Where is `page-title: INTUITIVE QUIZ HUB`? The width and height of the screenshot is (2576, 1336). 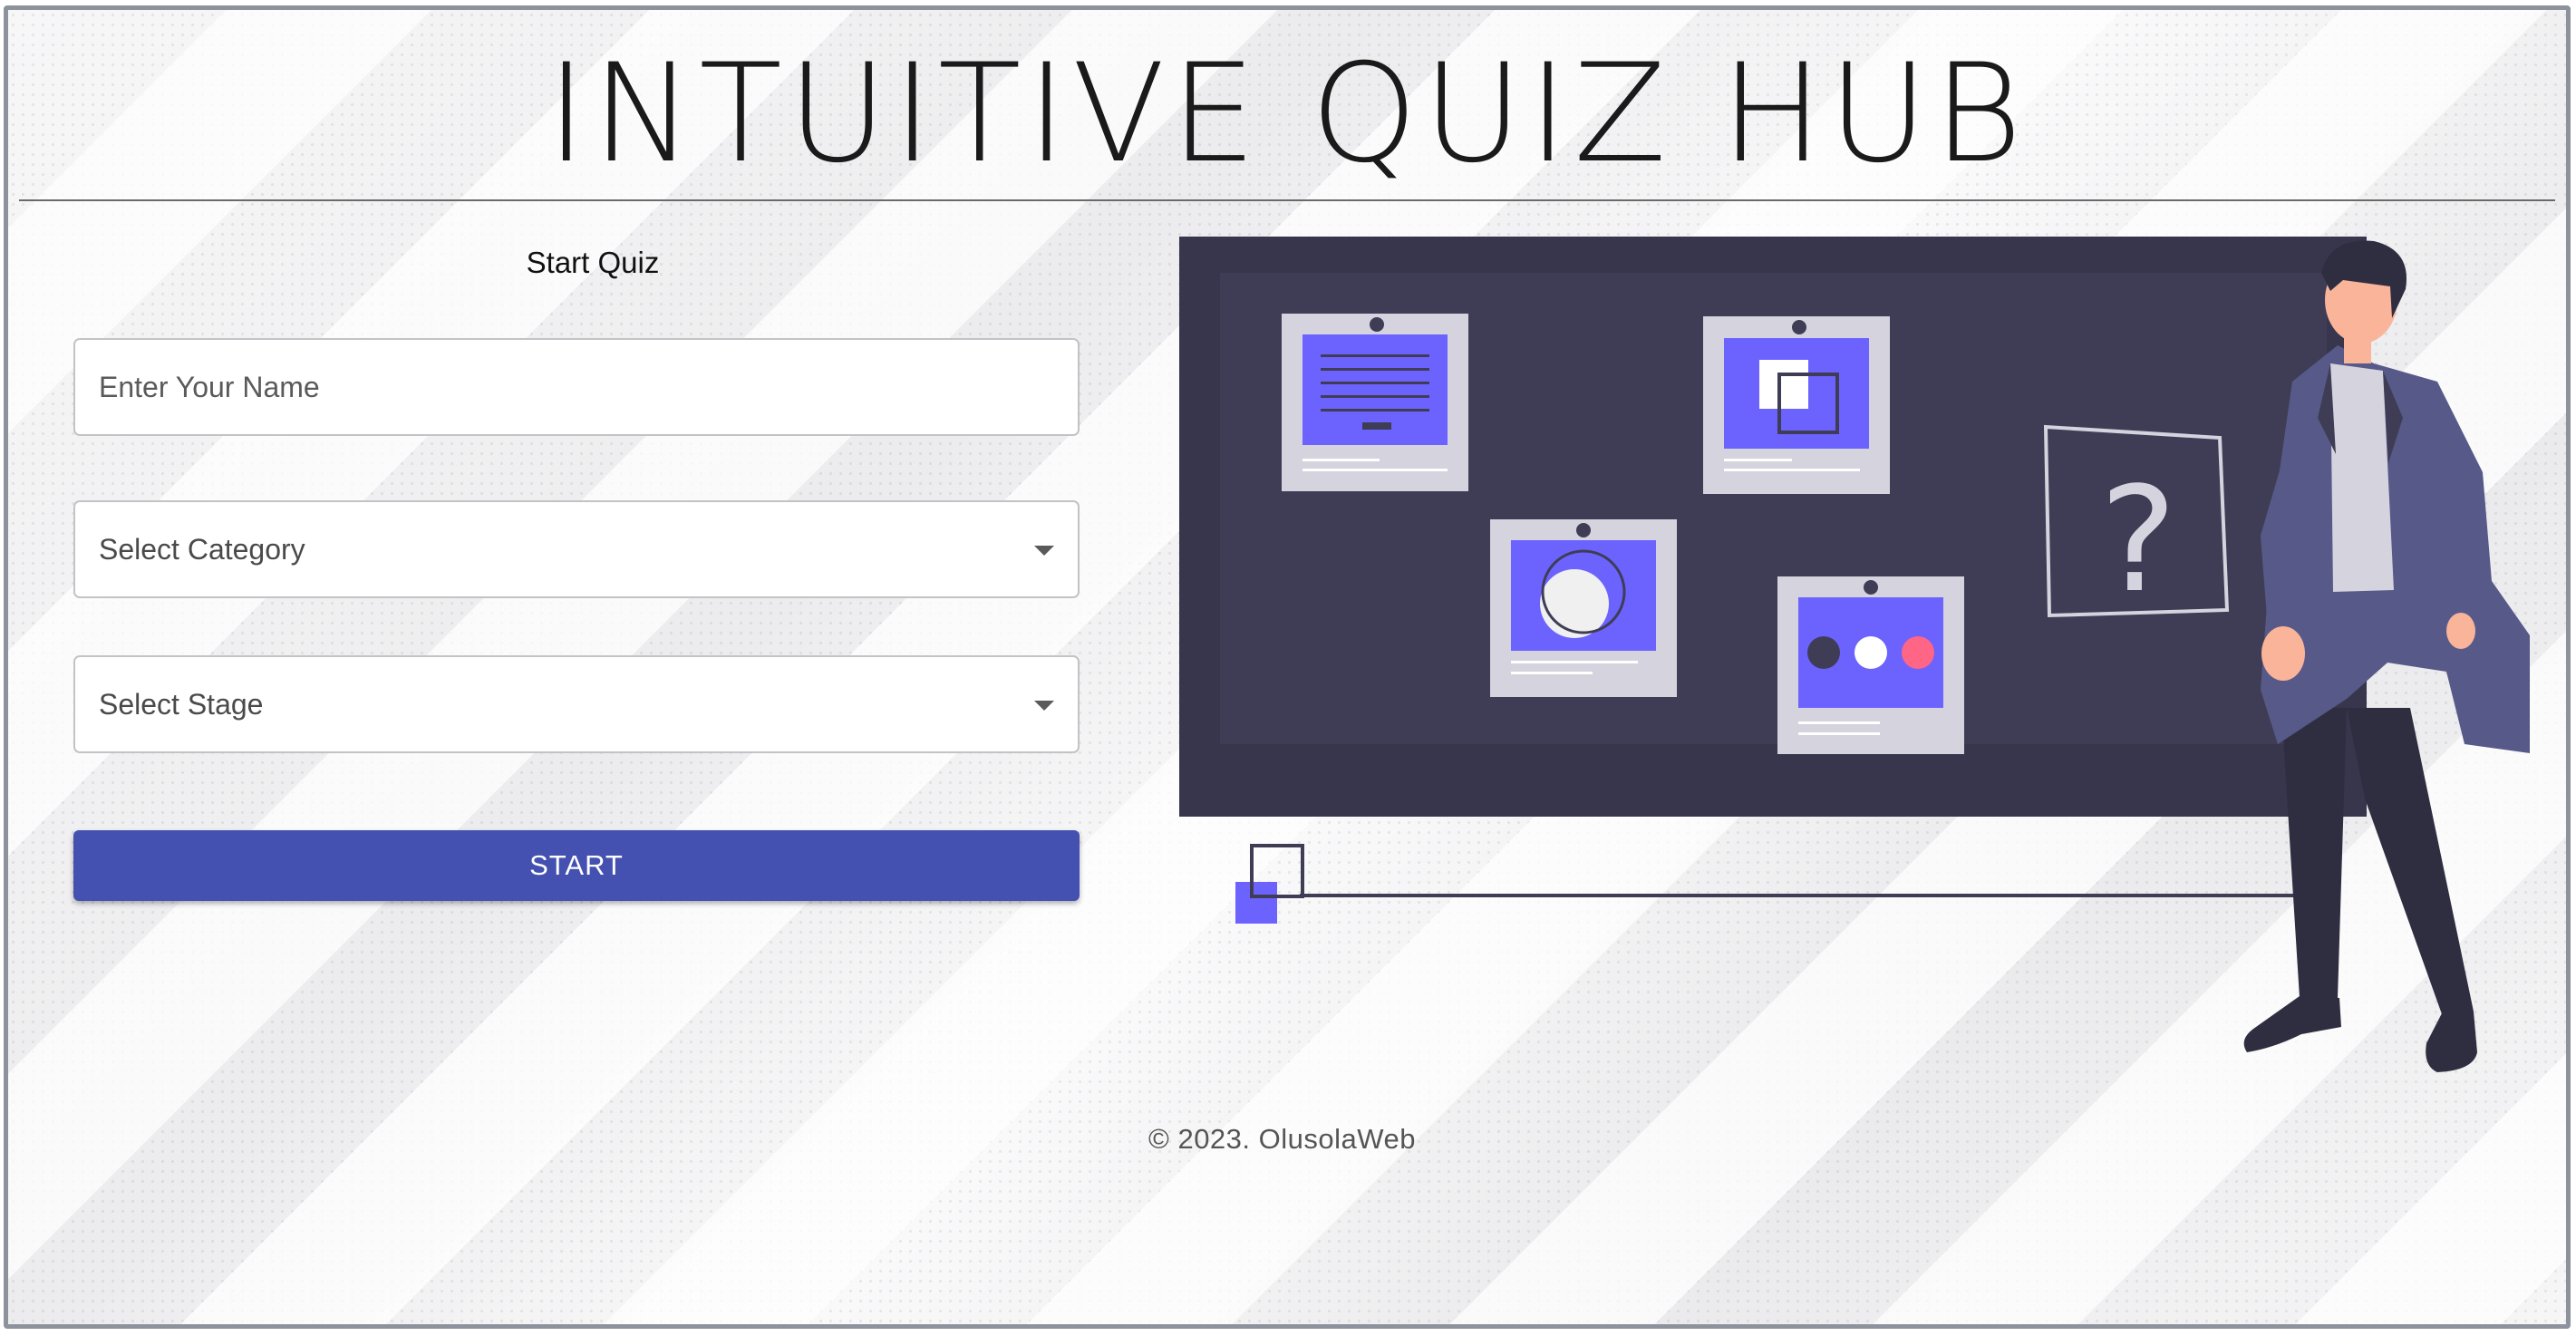
page-title: INTUITIVE QUIZ HUB is located at coordinates (1287, 114).